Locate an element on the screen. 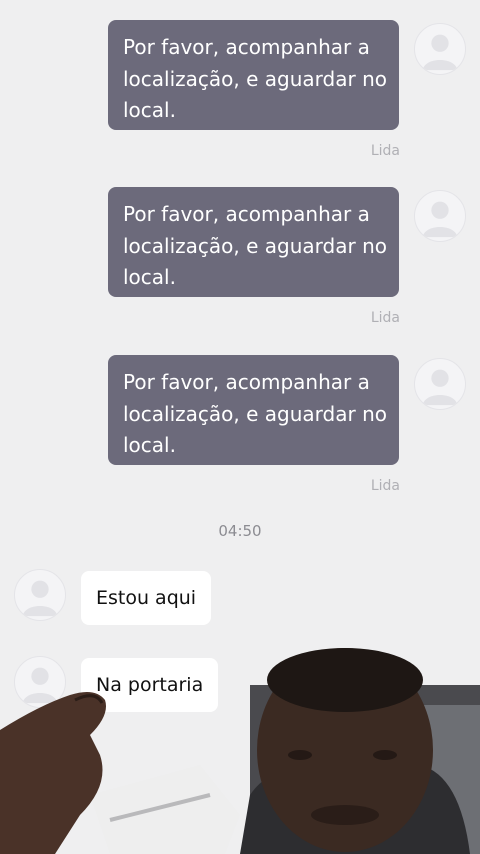 This screenshot has height=854, width=480. incoming-message-bubble: Estou aqui is located at coordinates (146, 598).